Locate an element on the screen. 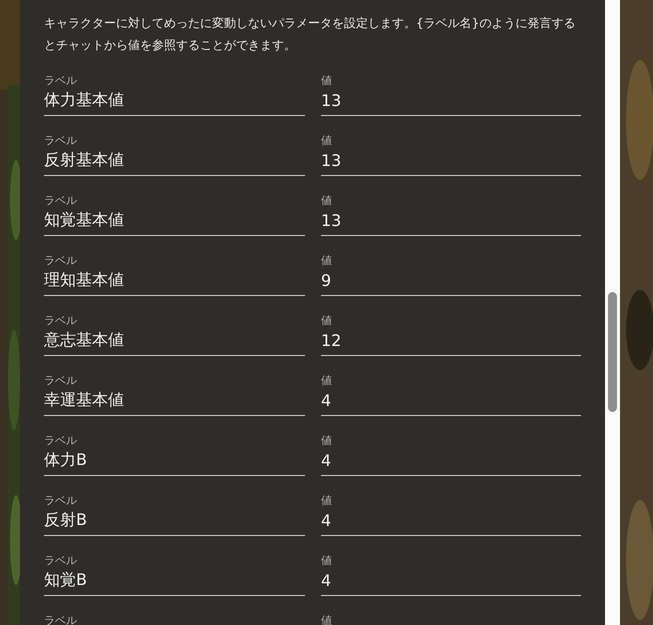 The image size is (653, 625). description: キャラクターに対してめったに変動しないパラメータを設定します。{ラベル名}のように発言するとチャットから値を参照することができます。 is located at coordinates (310, 34).